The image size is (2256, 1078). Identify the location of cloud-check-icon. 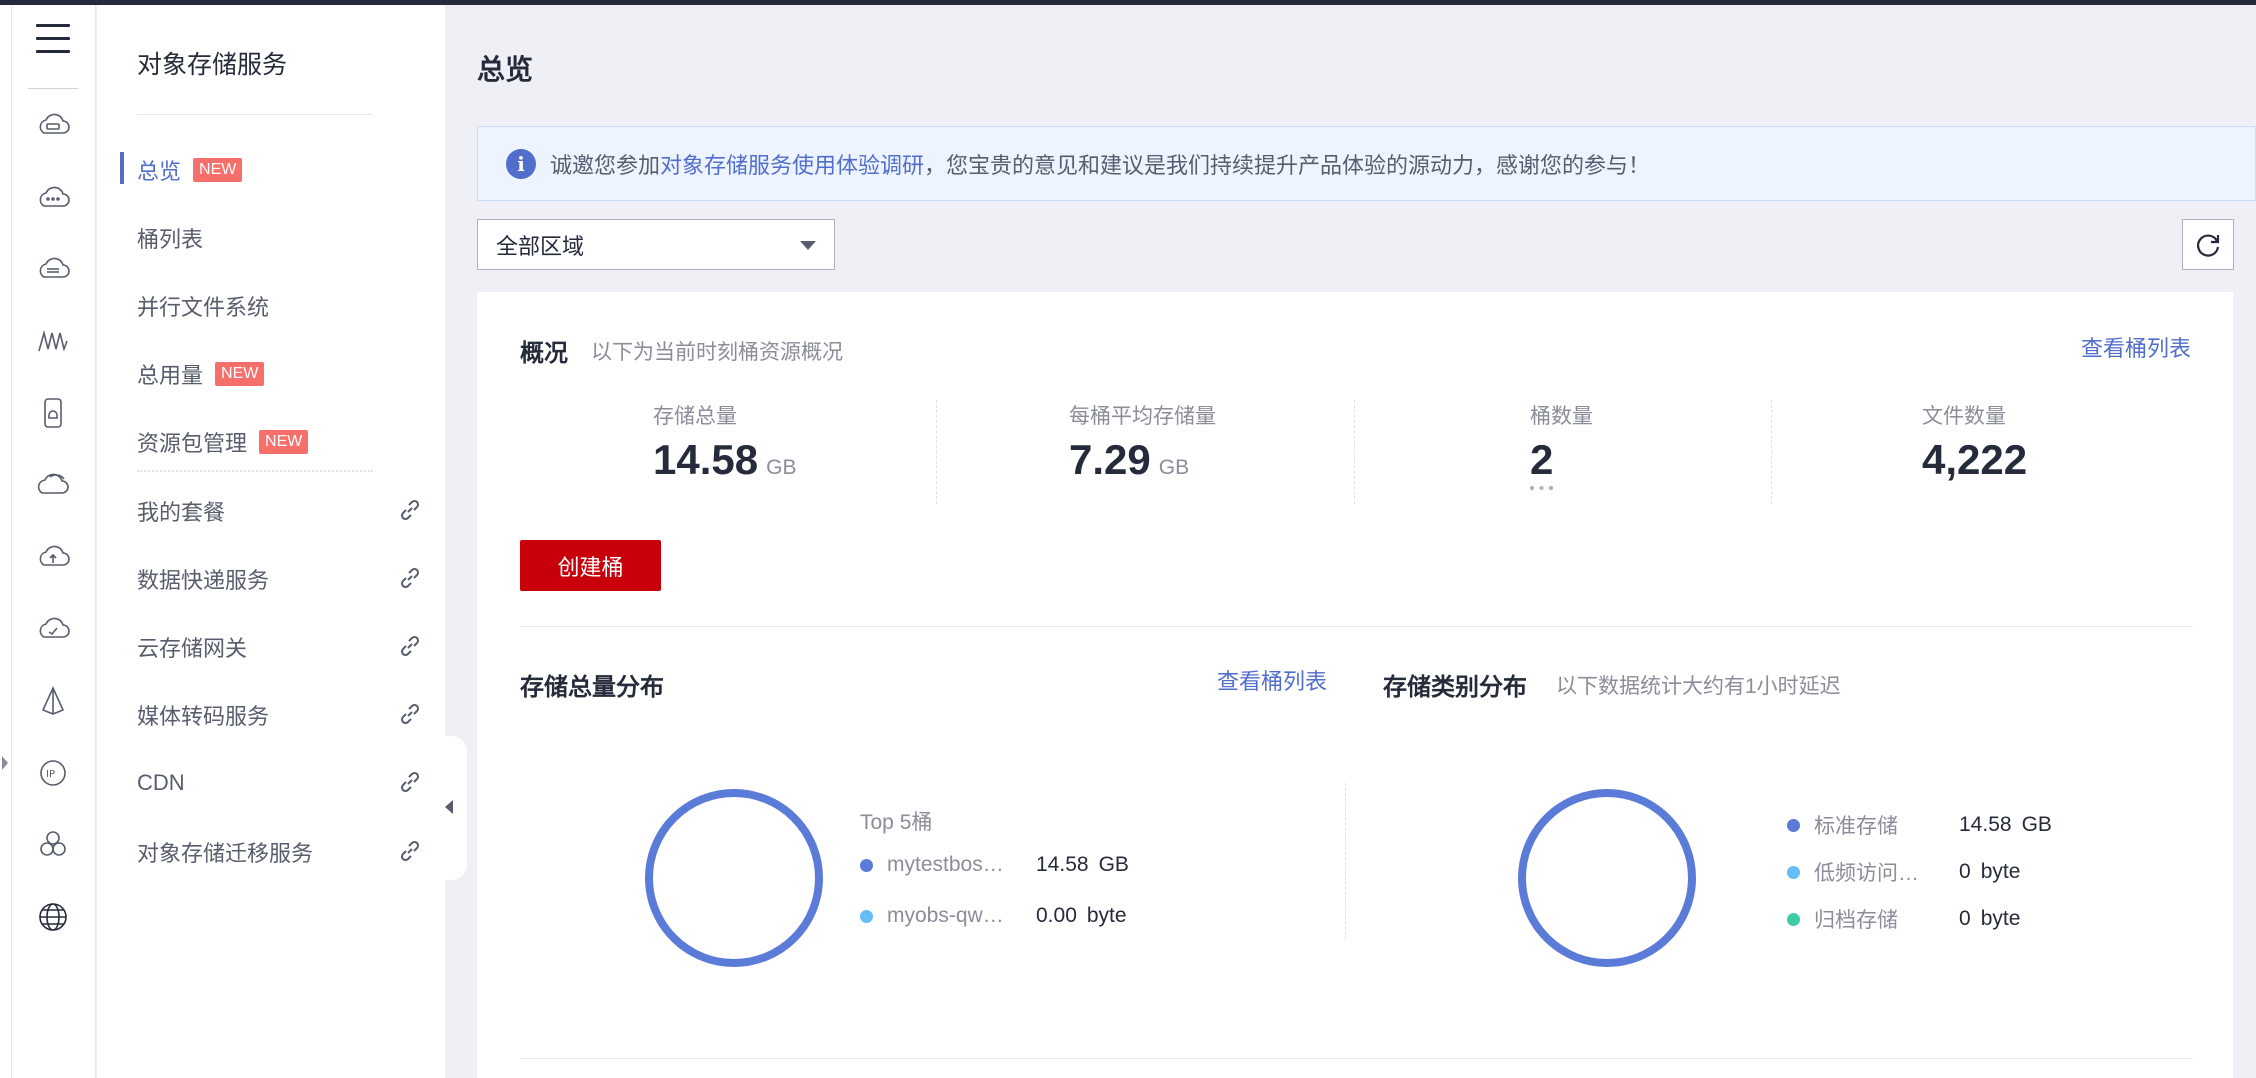
(53, 629).